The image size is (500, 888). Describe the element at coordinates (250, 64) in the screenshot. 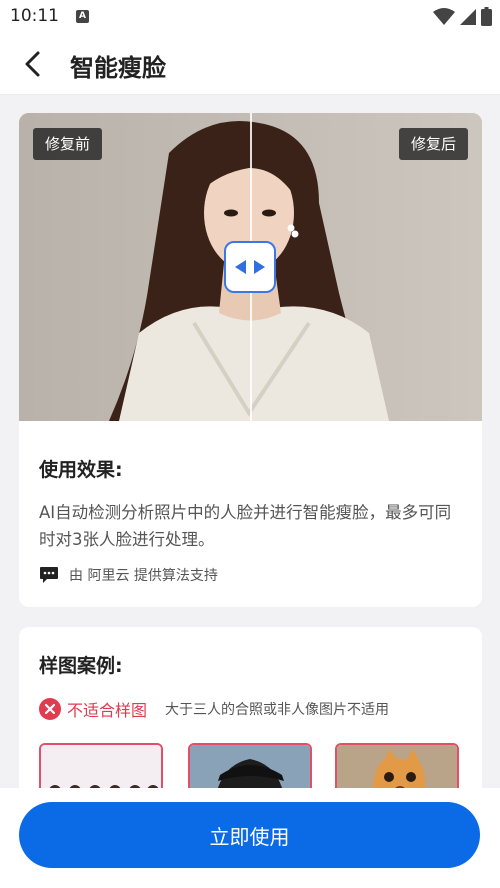

I see `app-header: 智能瘦脸` at that location.